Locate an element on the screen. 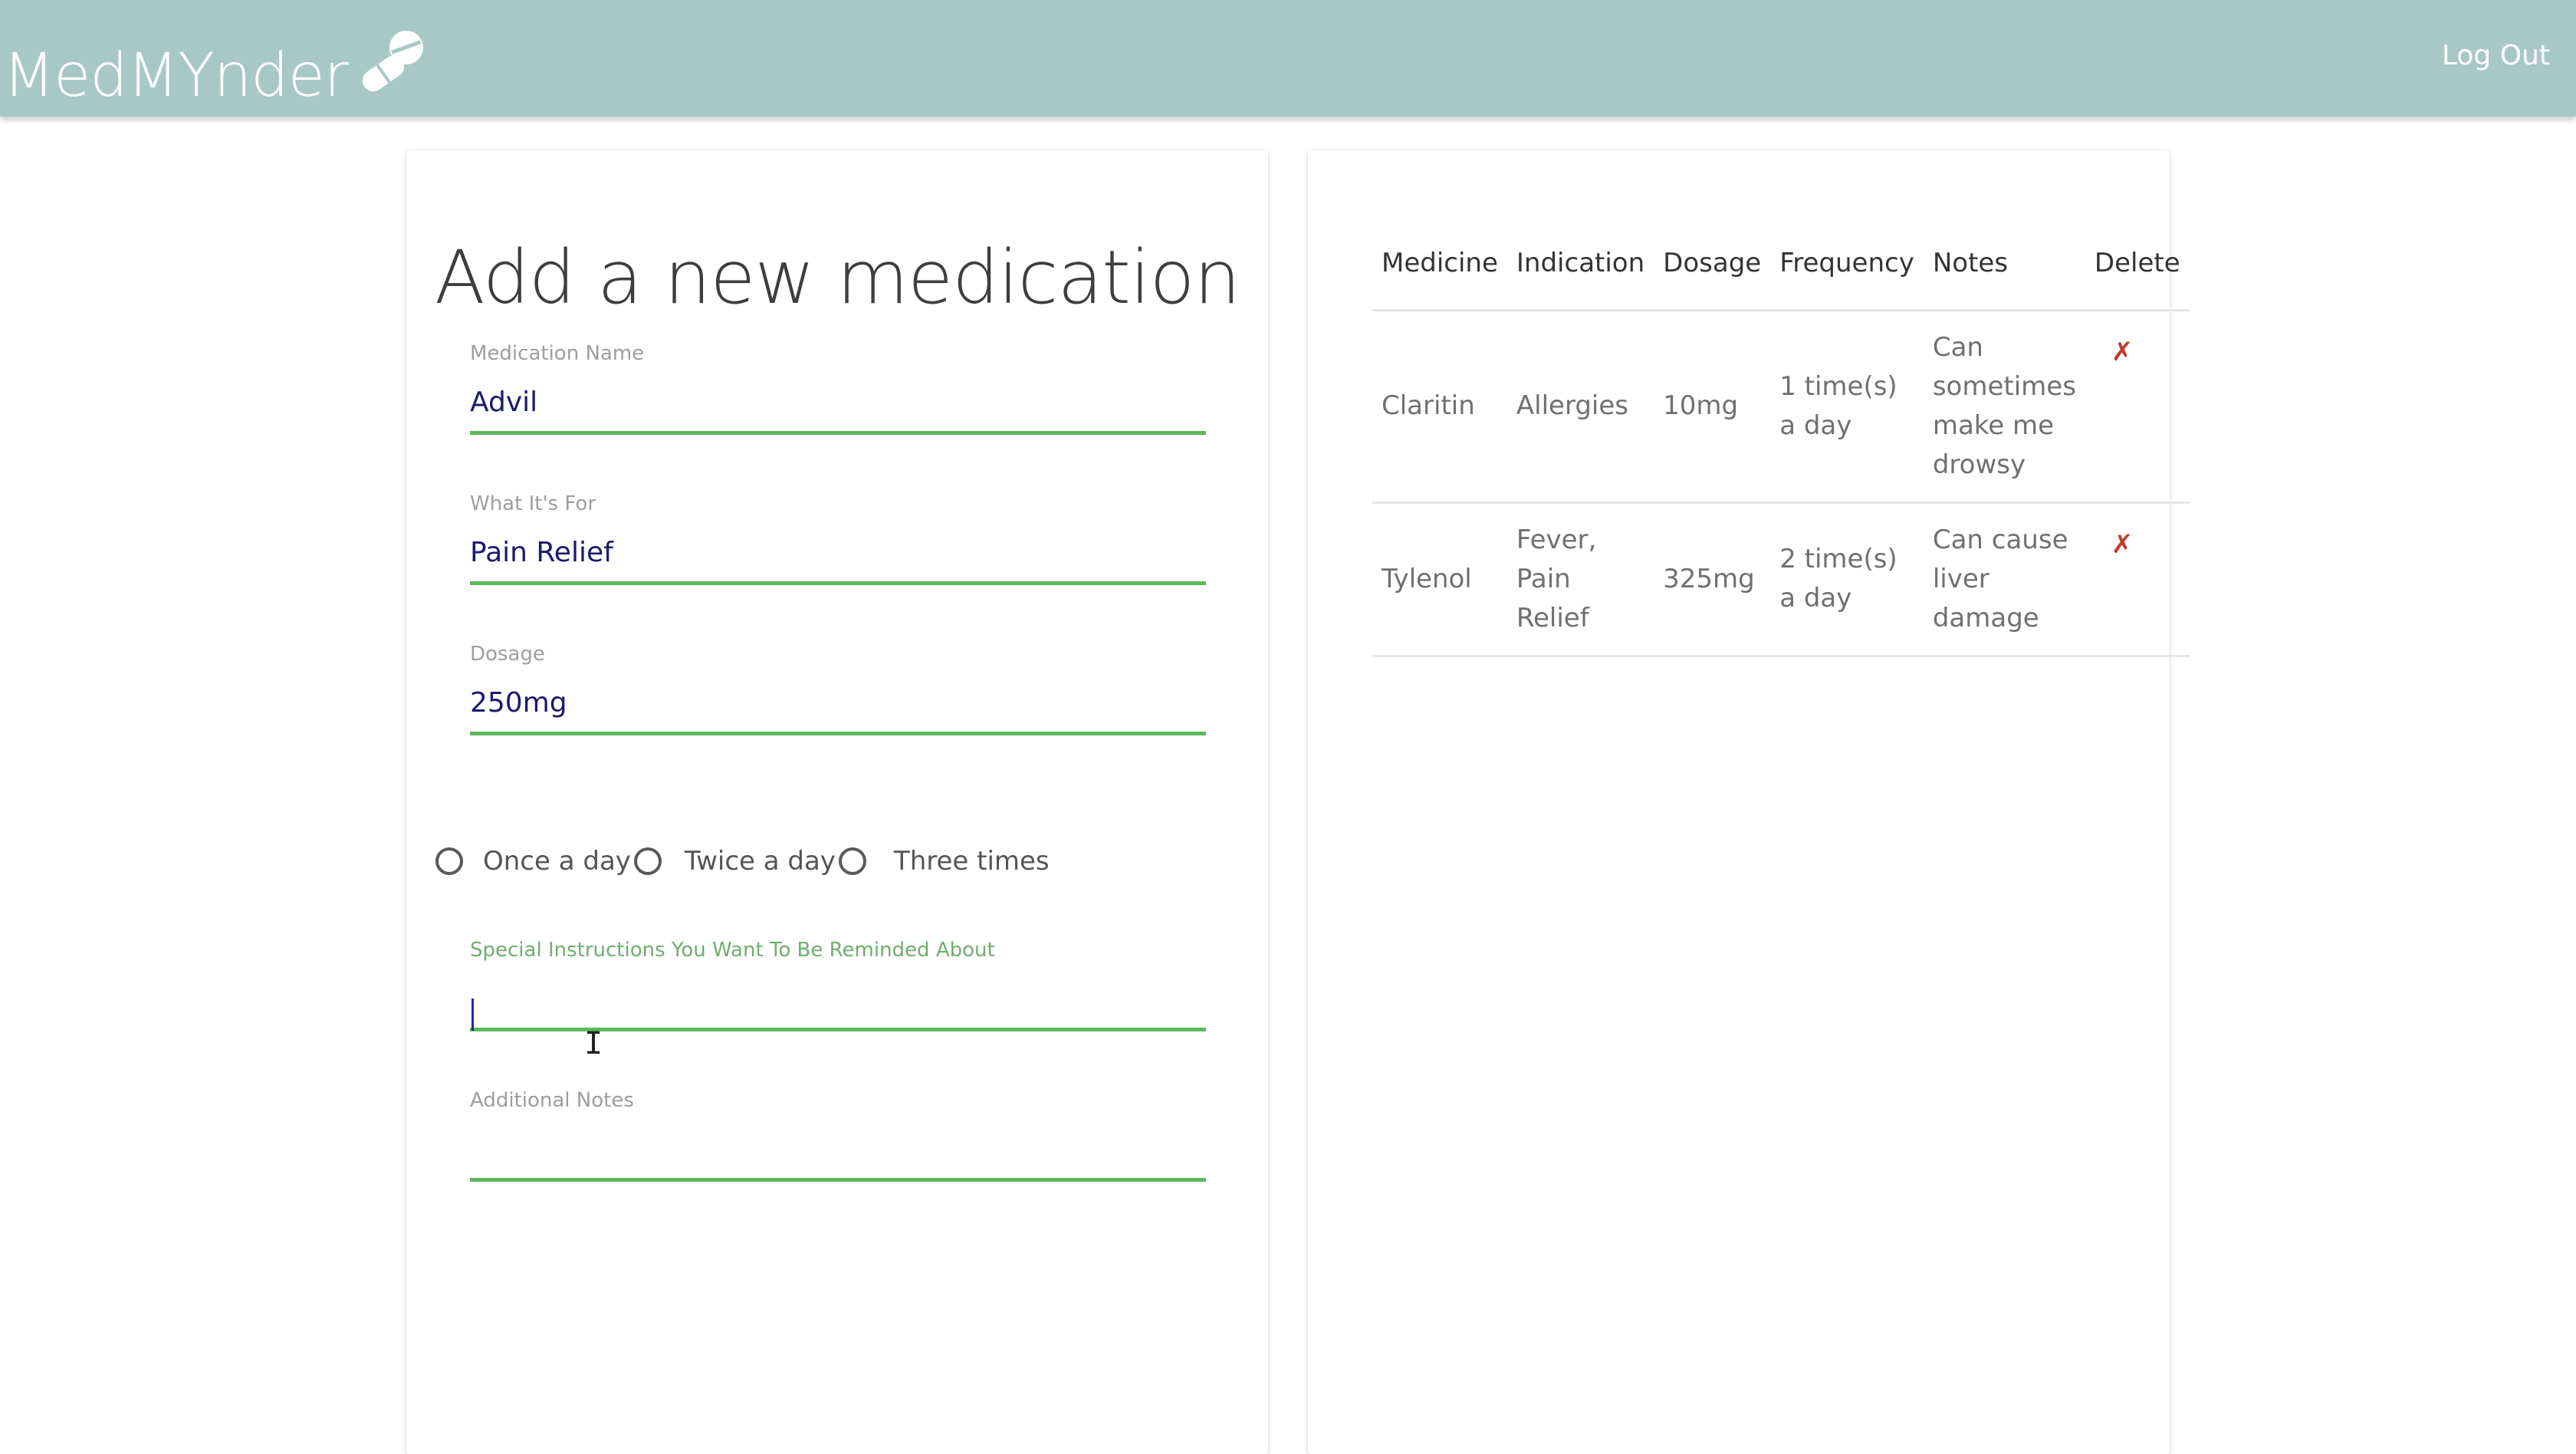  dosage-field: Dosage is located at coordinates (838, 689).